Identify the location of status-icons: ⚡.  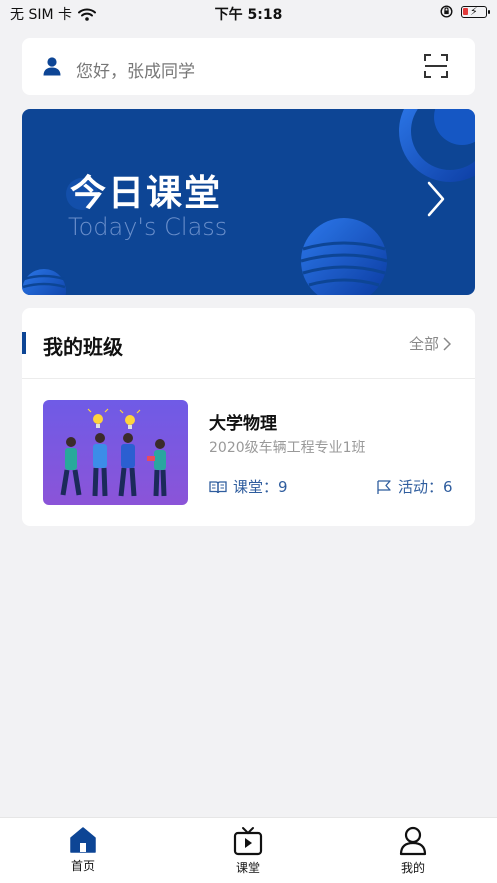
(465, 11).